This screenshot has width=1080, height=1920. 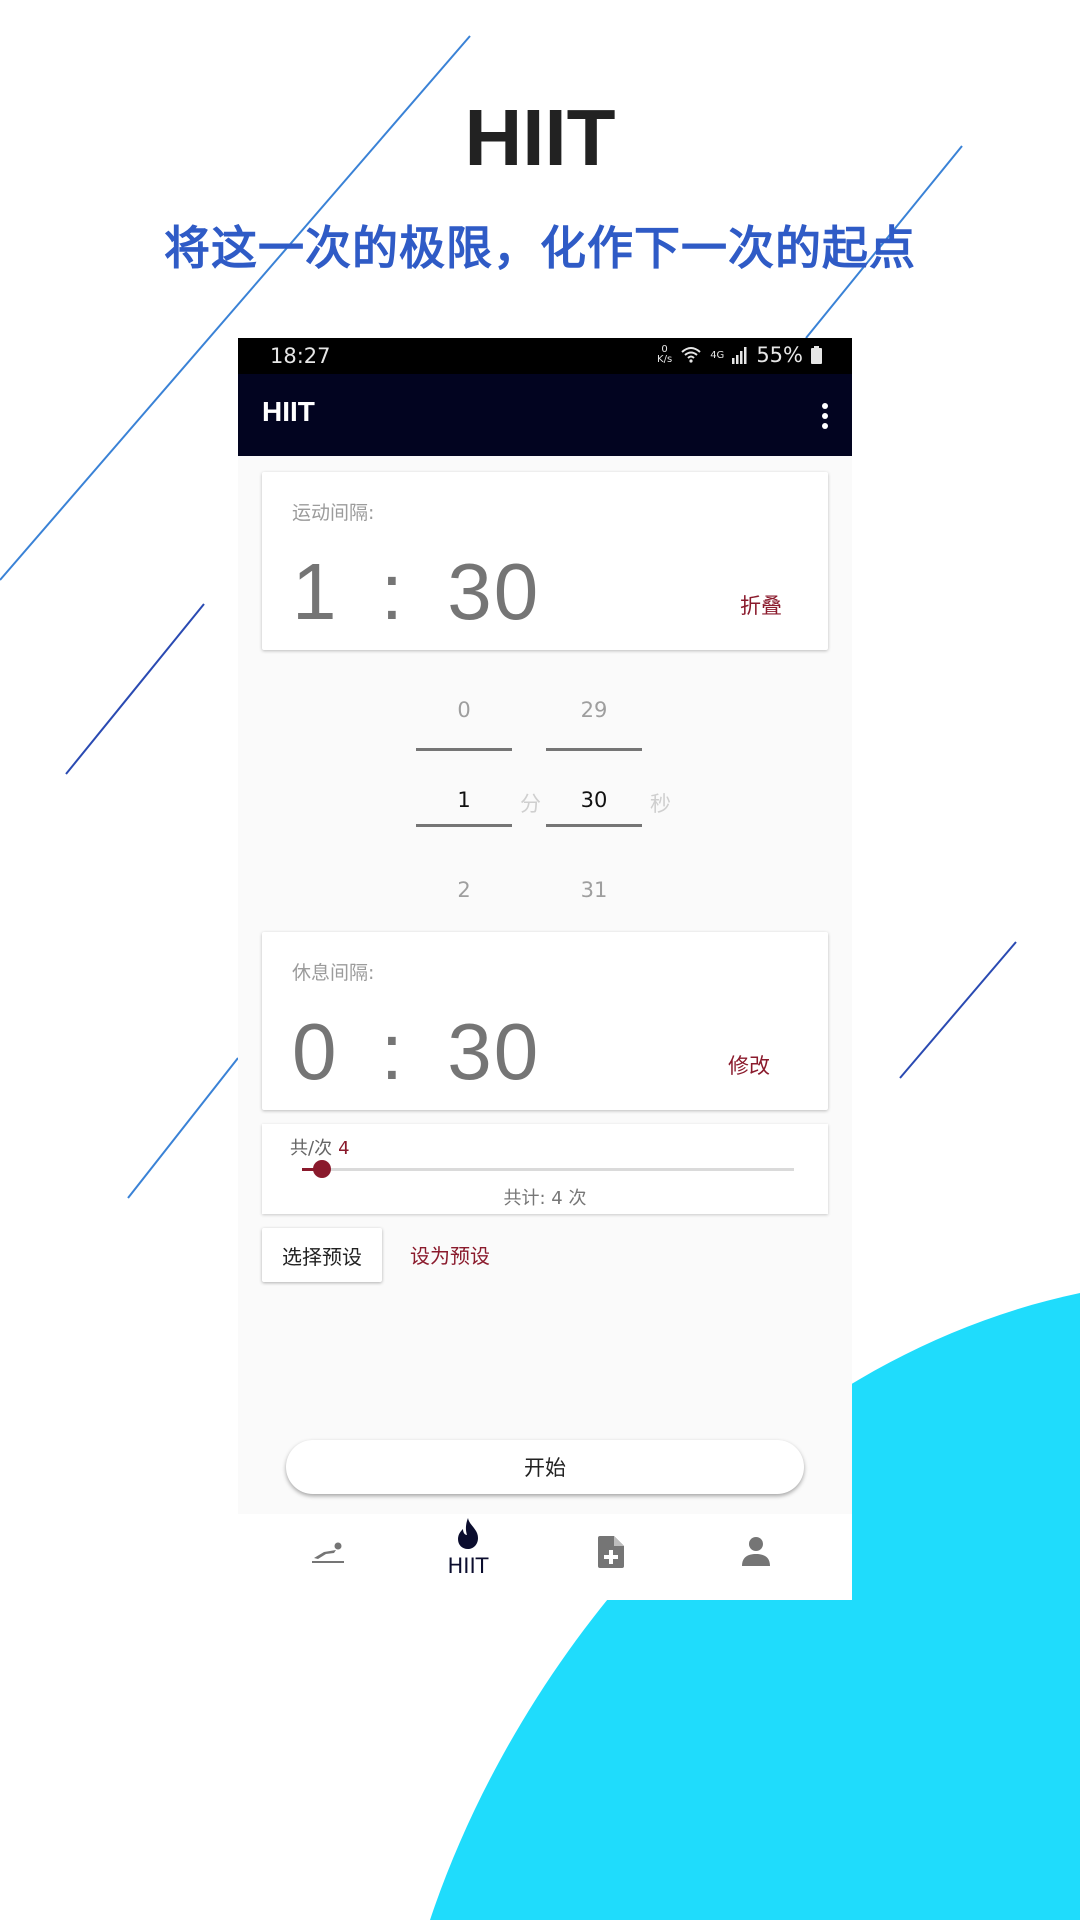 I want to click on app-bar: HIIT, so click(x=545, y=415).